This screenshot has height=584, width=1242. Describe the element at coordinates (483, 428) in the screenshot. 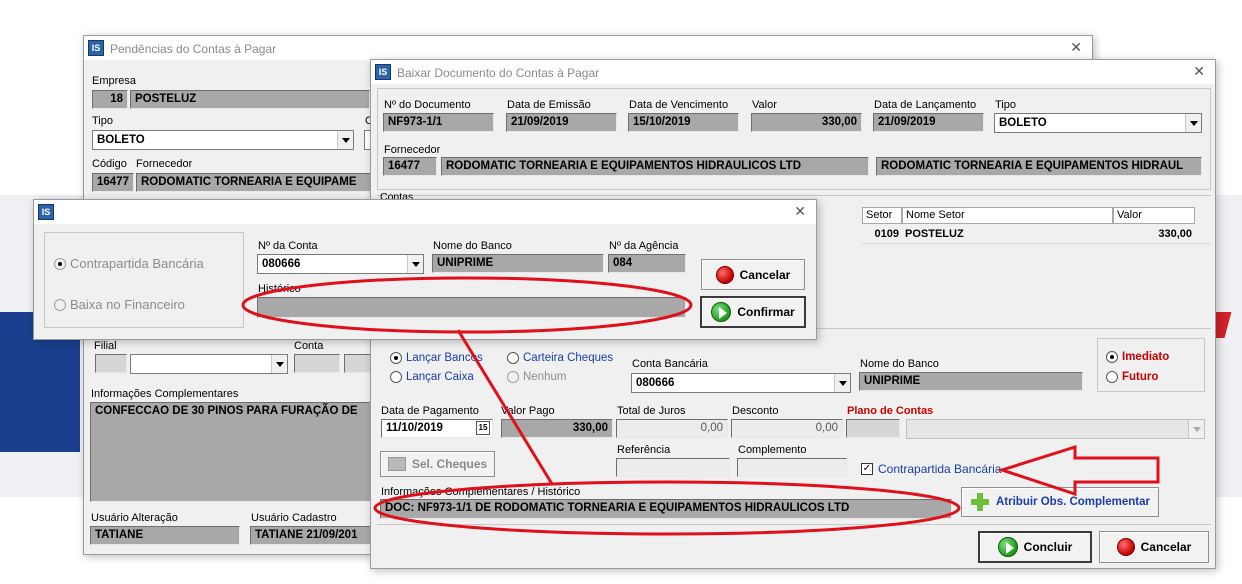

I see `calendar-icon: 15` at that location.